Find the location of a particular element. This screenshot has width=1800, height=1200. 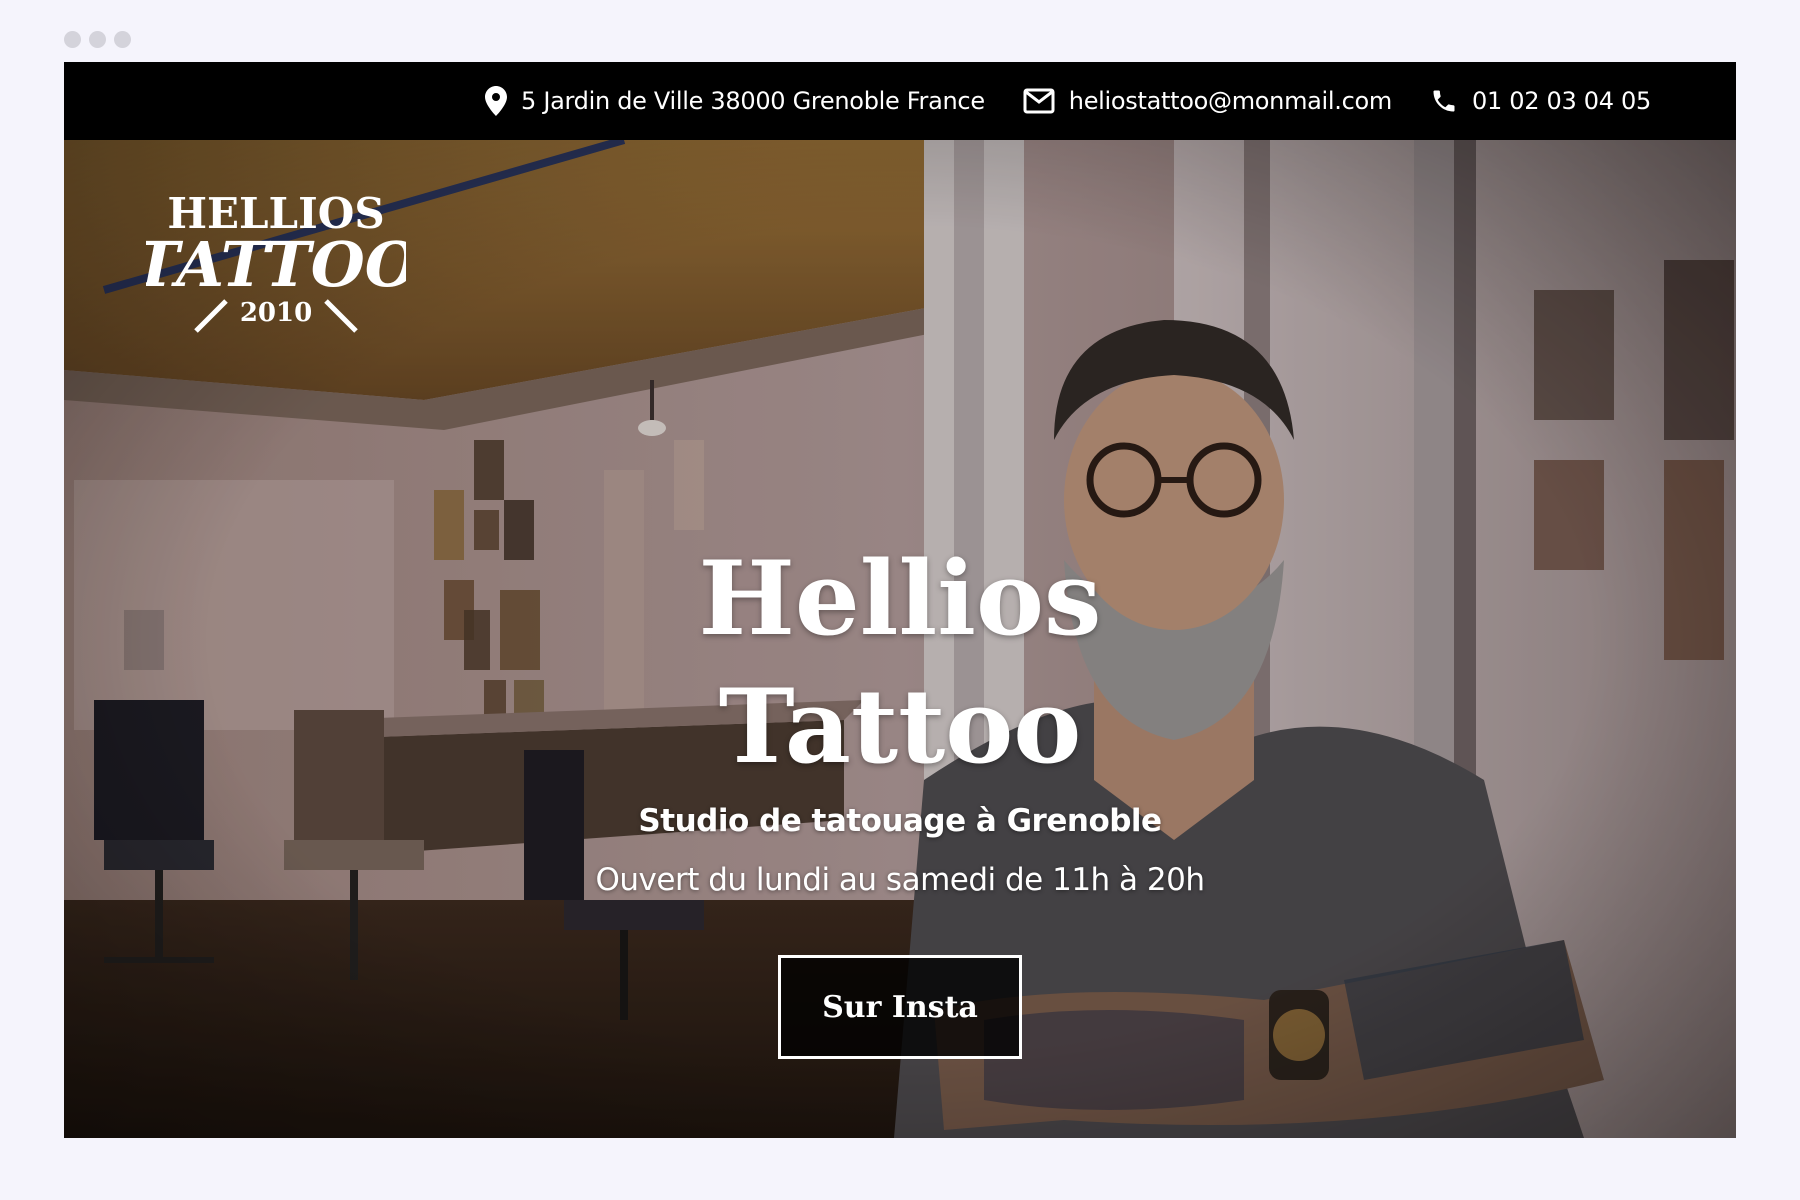

window-controls is located at coordinates (97, 39).